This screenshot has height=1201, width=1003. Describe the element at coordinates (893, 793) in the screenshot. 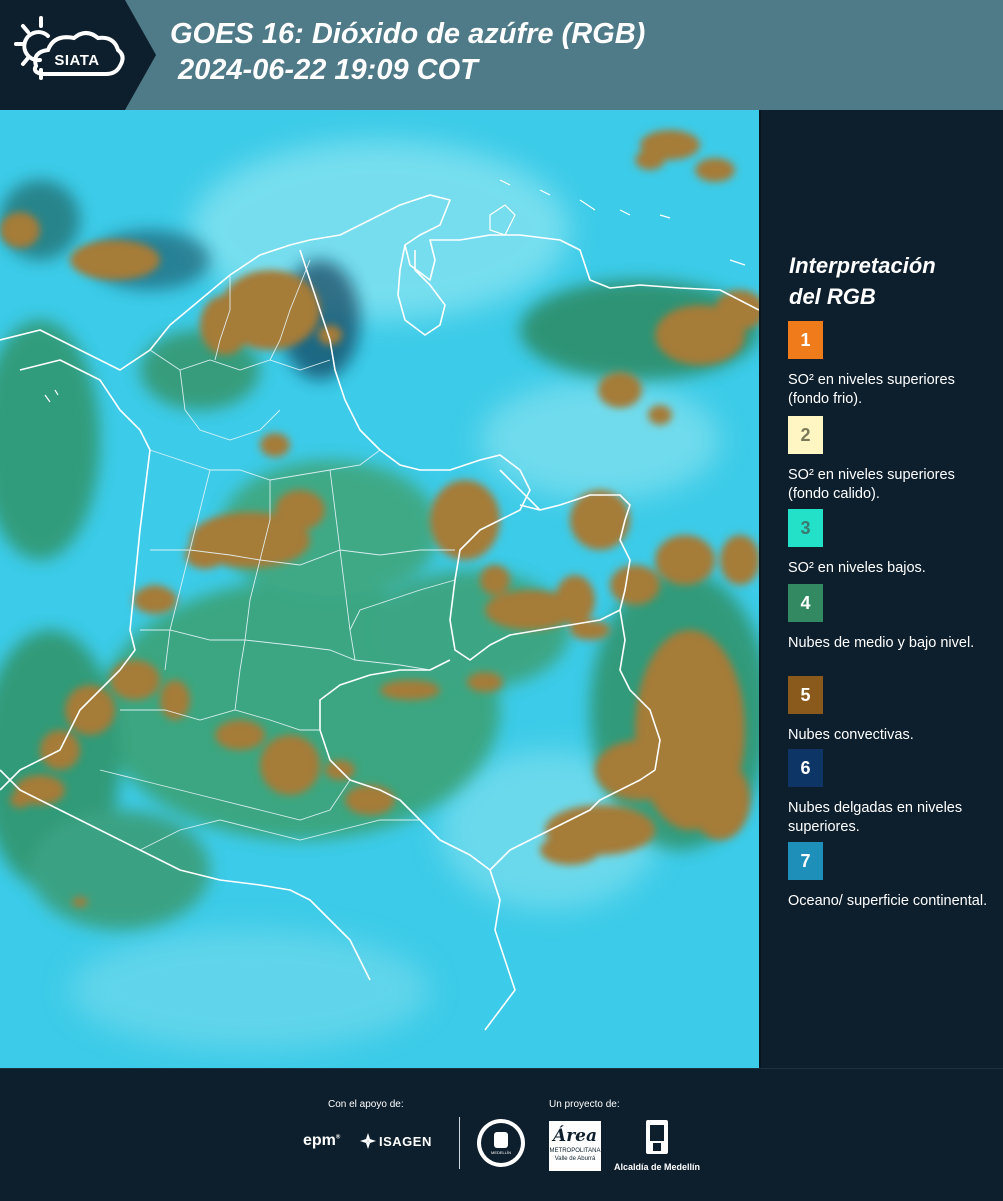

I see `legend-item-6: 6 Nubes delgadas en niveles superiores.` at that location.